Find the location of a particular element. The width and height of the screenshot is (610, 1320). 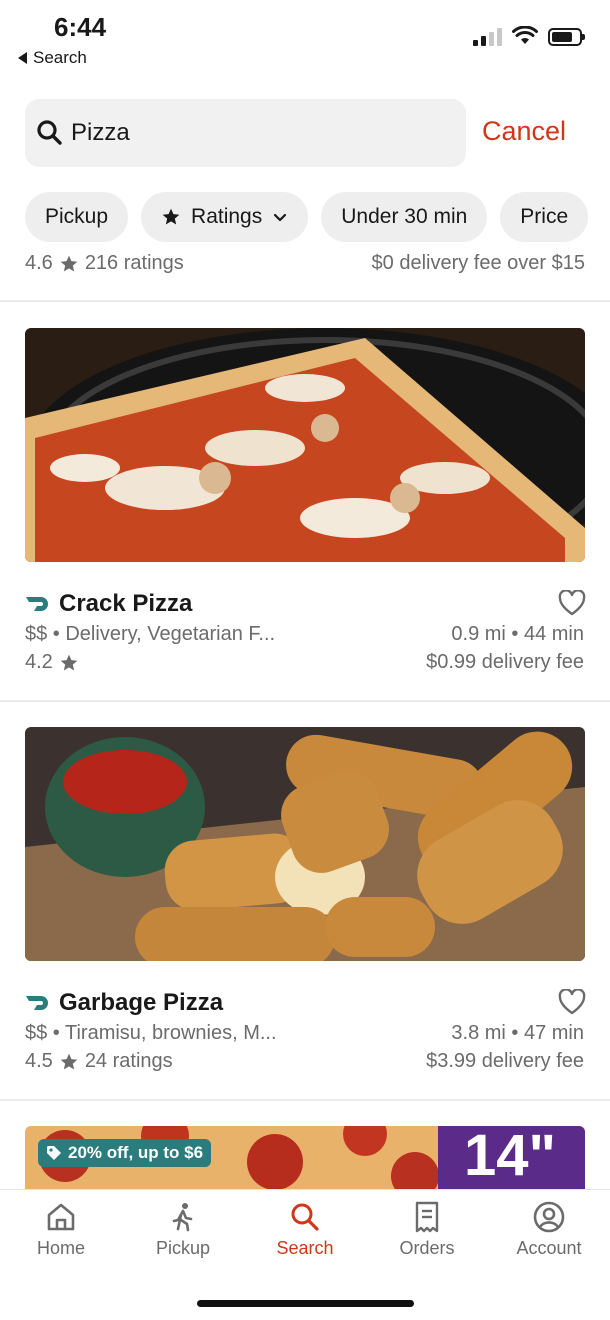

back-arrow-icon is located at coordinates (22, 58).